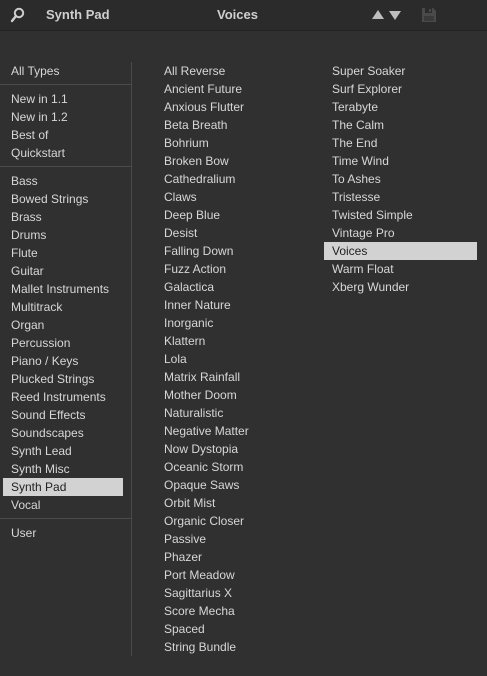 The width and height of the screenshot is (487, 676). Describe the element at coordinates (400, 71) in the screenshot. I see `preset-item-super-soaker: Super Soaker` at that location.